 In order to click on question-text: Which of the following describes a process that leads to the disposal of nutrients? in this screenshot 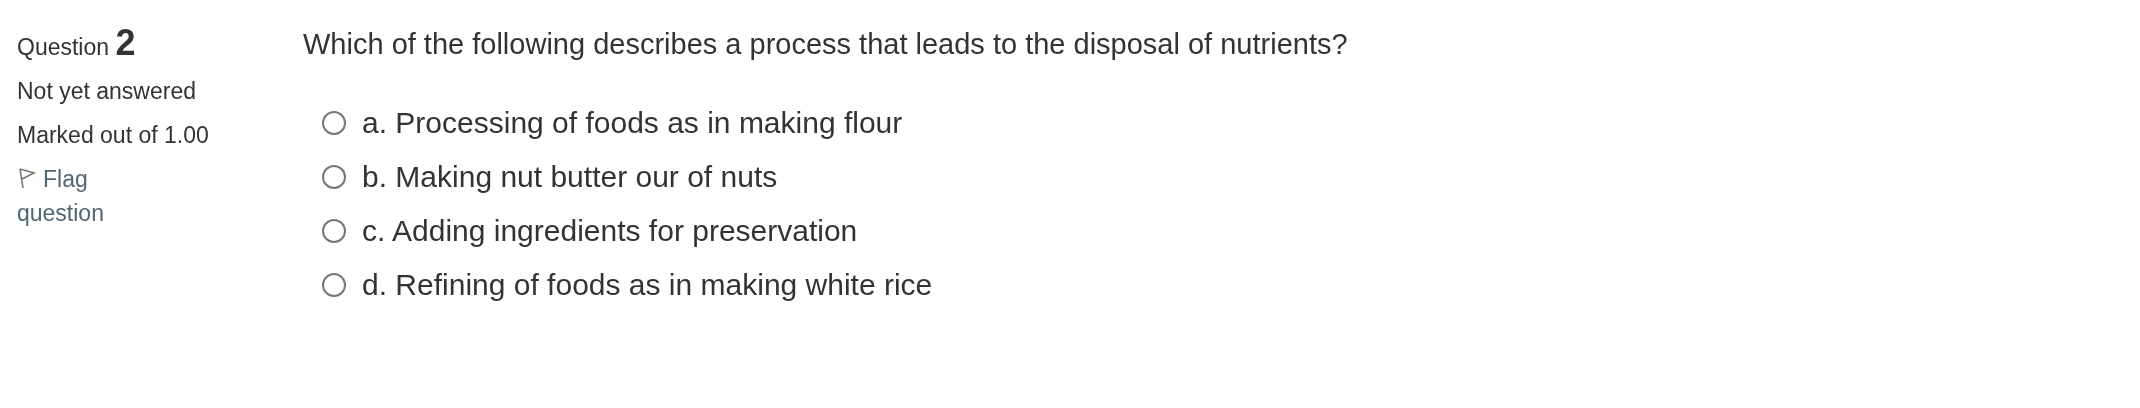, I will do `click(825, 44)`.